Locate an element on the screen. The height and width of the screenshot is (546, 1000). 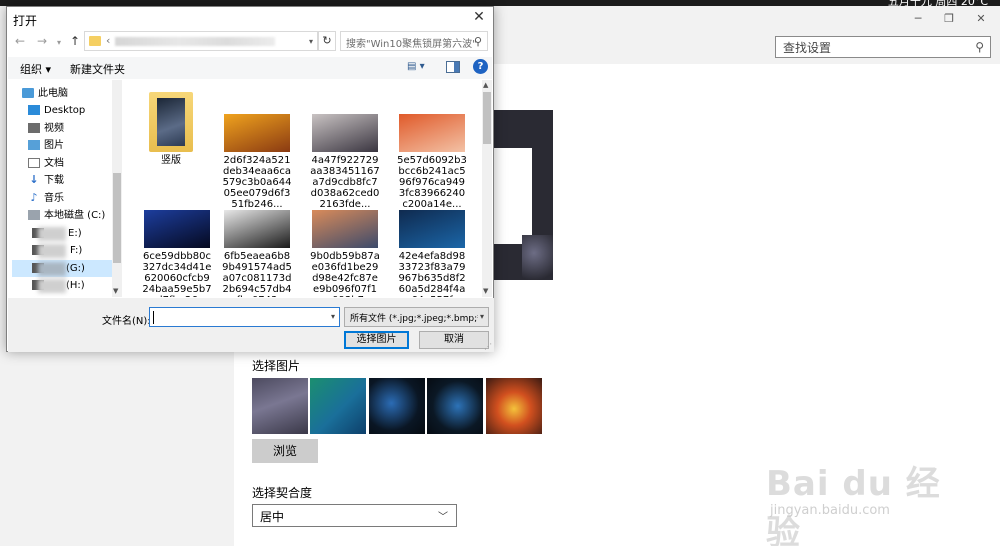
tree-item-label: 音乐 is located at coordinates (54, 198).